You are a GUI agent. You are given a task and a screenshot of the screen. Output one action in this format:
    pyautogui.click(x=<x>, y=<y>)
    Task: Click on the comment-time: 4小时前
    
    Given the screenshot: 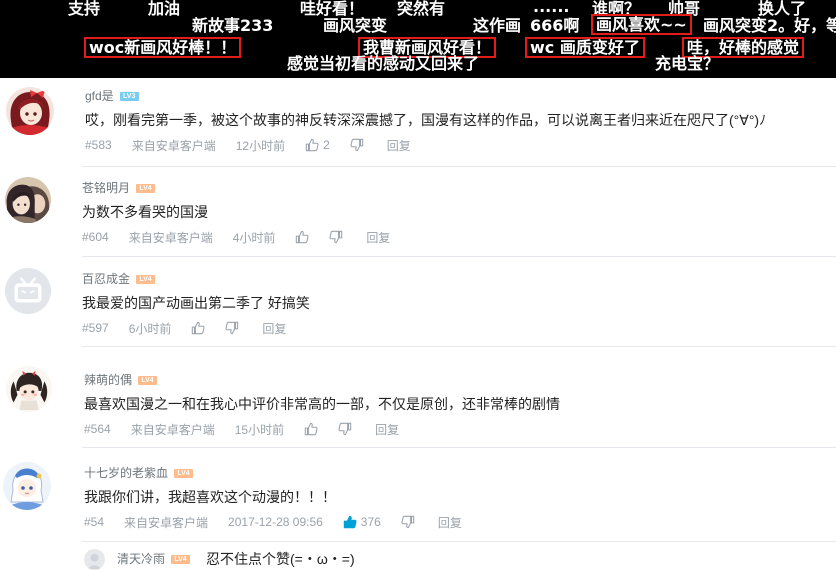 What is the action you would take?
    pyautogui.click(x=254, y=237)
    